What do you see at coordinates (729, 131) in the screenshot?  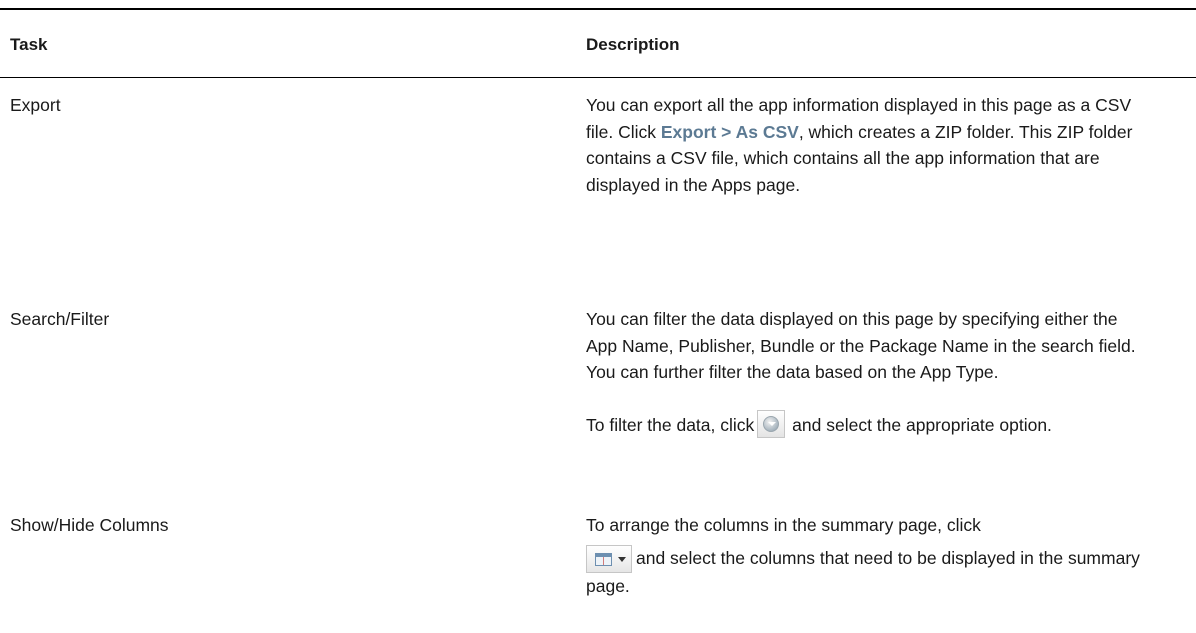 I see `ui-reference-export-csv: Export > As CSV` at bounding box center [729, 131].